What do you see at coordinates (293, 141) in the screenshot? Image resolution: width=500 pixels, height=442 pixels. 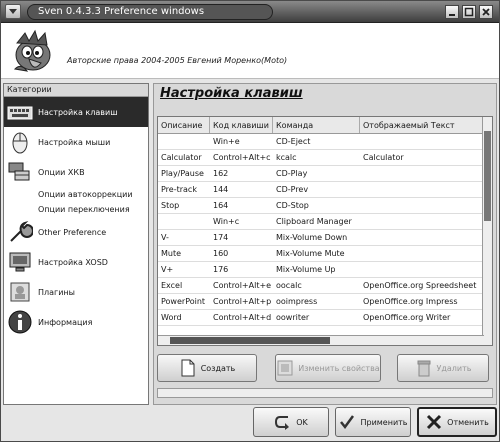 I see `table-cell: CD-Eject` at bounding box center [293, 141].